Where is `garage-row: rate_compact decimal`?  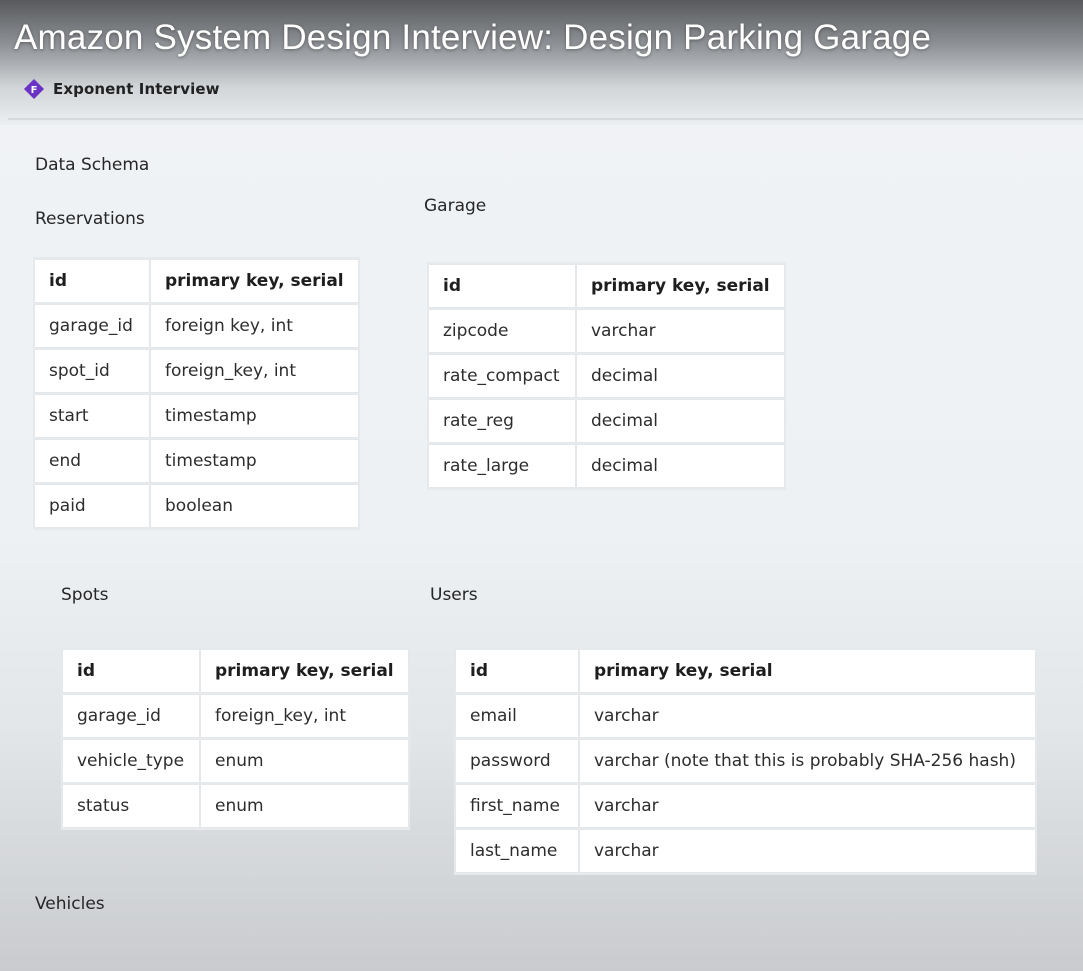
garage-row: rate_compact decimal is located at coordinates (606, 376).